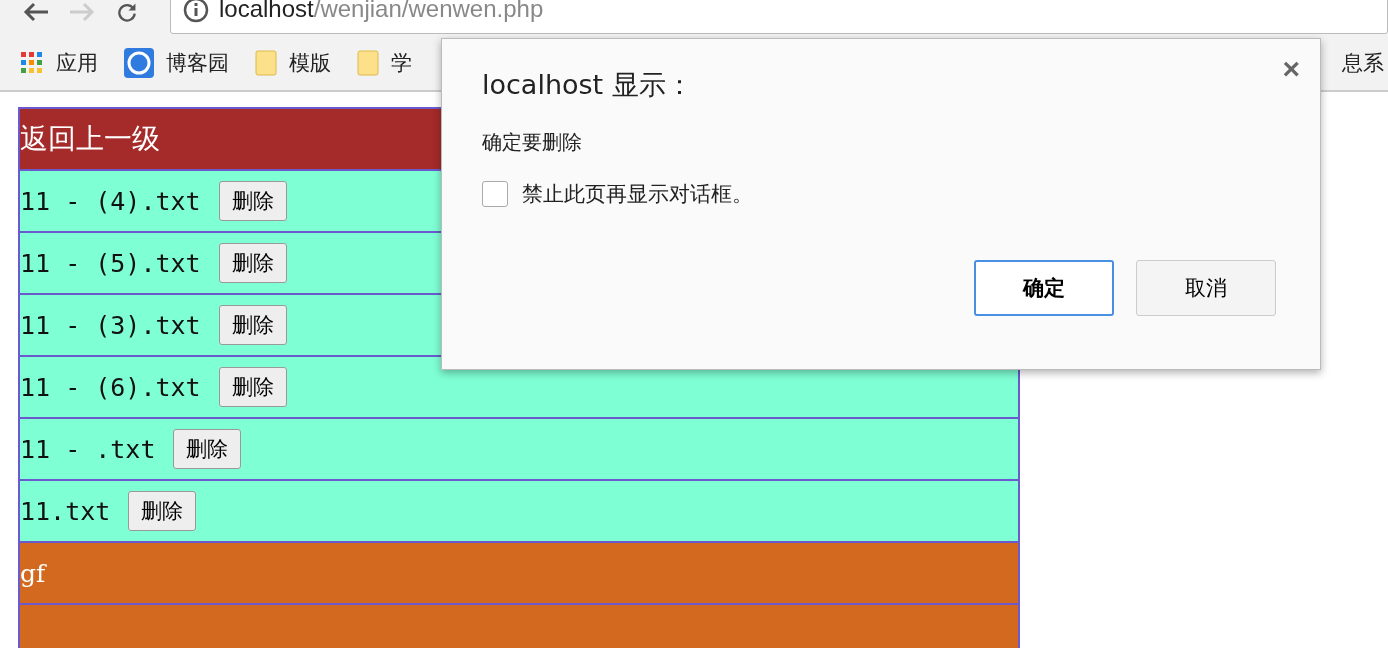  I want to click on bookmark-label: 博客园, so click(197, 63).